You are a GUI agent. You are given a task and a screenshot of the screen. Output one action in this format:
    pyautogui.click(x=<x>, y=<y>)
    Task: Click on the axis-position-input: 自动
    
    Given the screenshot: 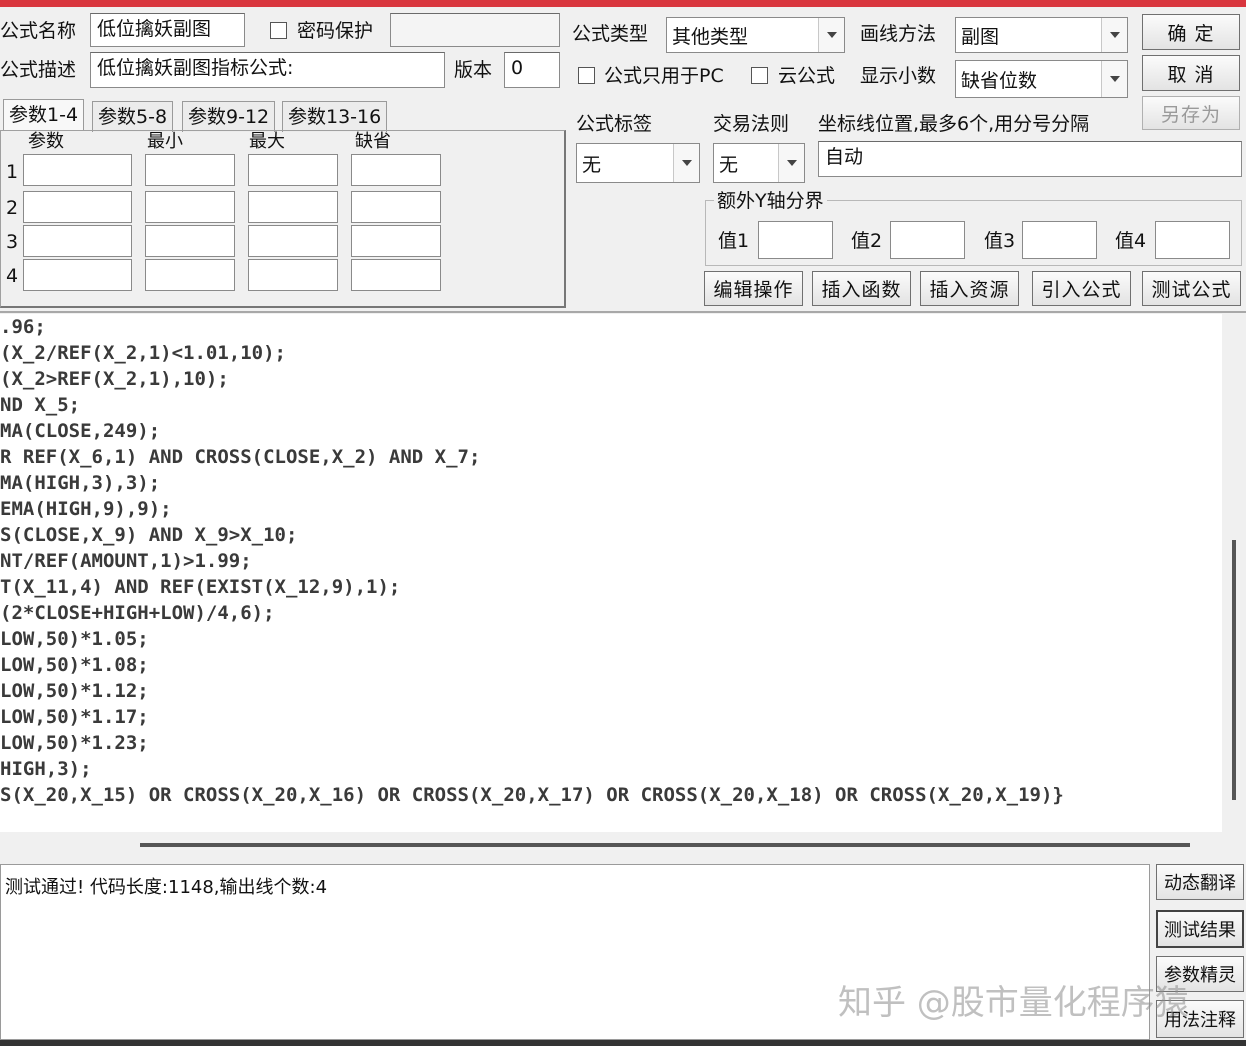 What is the action you would take?
    pyautogui.click(x=1030, y=159)
    